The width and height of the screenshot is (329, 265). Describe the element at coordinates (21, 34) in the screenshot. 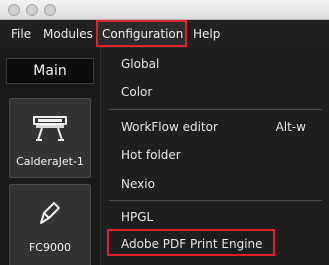

I see `menu-file: File` at that location.